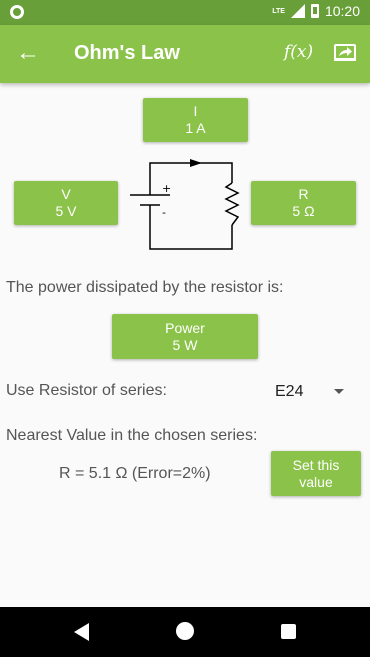 The width and height of the screenshot is (370, 657). I want to click on power-label: Power, so click(185, 328).